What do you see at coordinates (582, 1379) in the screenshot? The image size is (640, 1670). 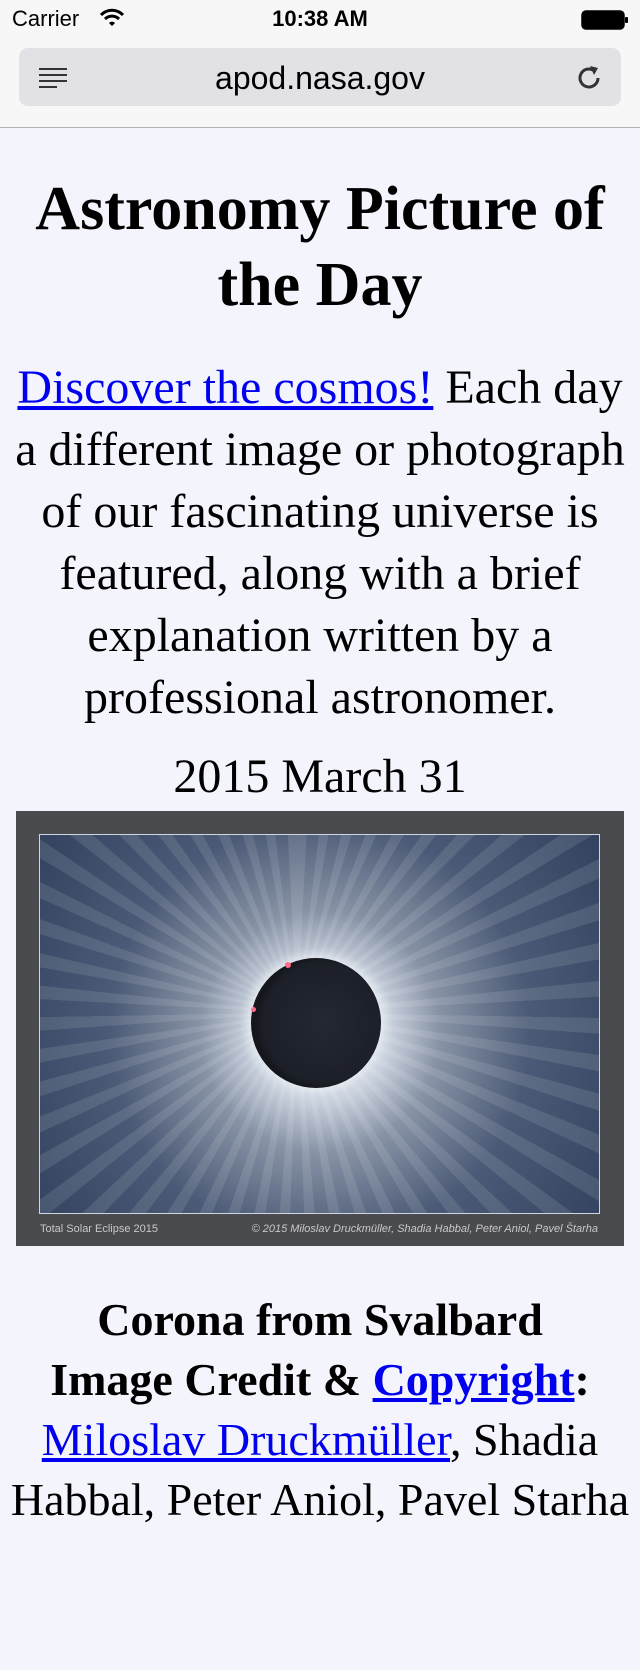 I see `credit-colon: :` at bounding box center [582, 1379].